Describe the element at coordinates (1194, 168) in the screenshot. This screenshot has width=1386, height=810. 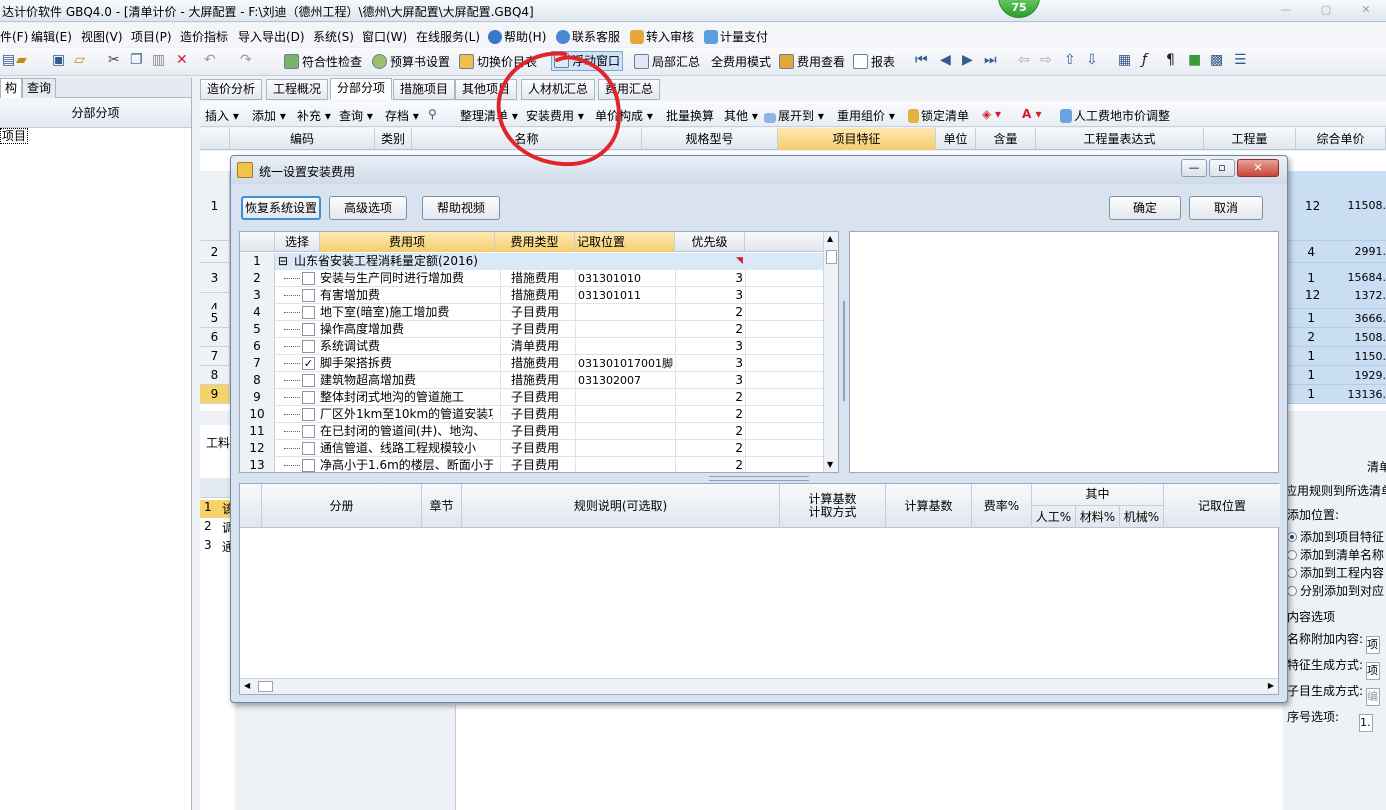
I see `dialog-minimize-icon: —` at that location.